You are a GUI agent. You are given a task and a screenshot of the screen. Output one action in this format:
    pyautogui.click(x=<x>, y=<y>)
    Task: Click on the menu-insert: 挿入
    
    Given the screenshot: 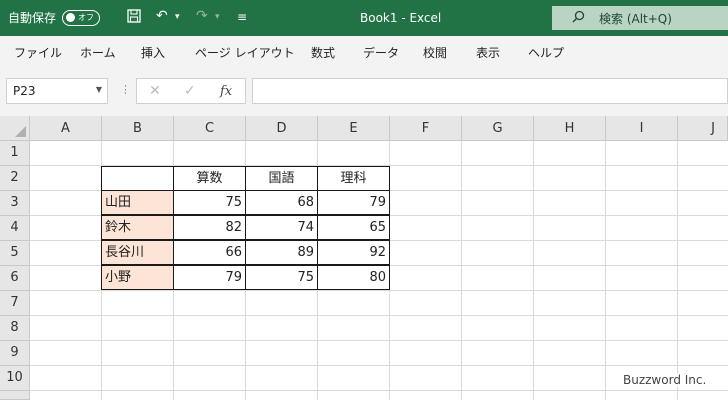 What is the action you would take?
    pyautogui.click(x=153, y=52)
    